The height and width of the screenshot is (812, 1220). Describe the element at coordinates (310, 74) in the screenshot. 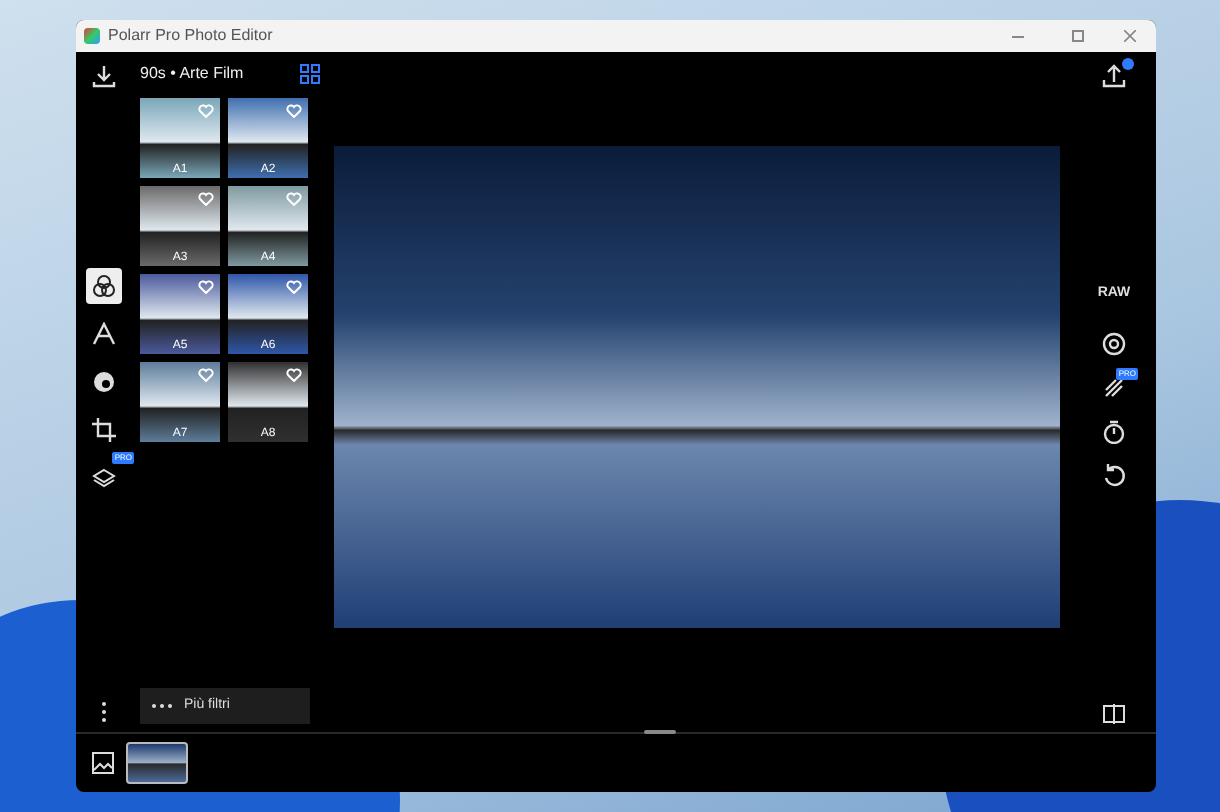

I see `grid-icon` at that location.